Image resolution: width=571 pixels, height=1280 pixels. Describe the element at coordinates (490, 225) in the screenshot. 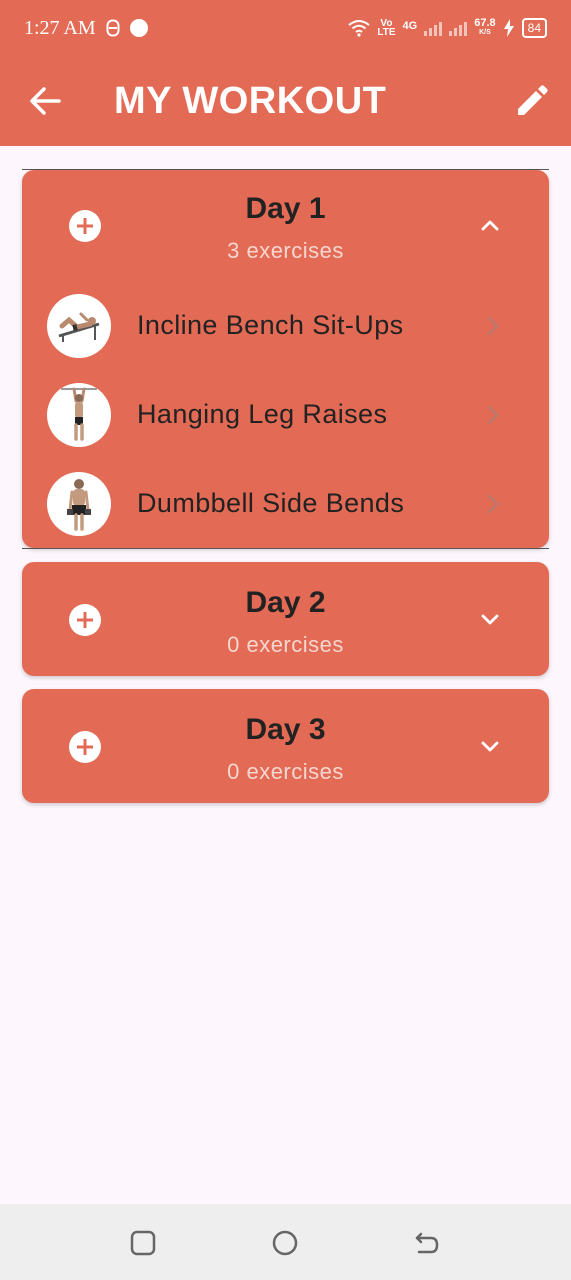

I see `chevron-up-icon` at that location.